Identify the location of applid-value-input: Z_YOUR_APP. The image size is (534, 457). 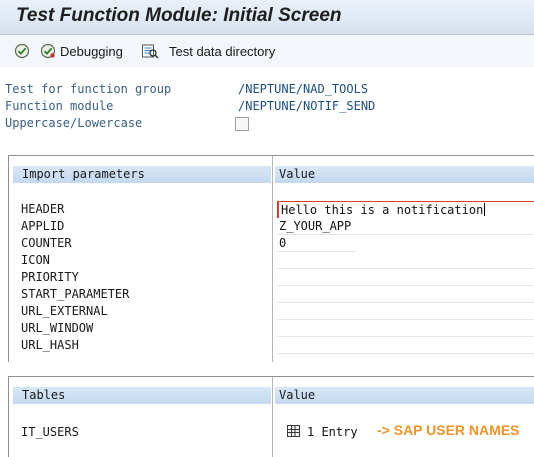
(405, 226).